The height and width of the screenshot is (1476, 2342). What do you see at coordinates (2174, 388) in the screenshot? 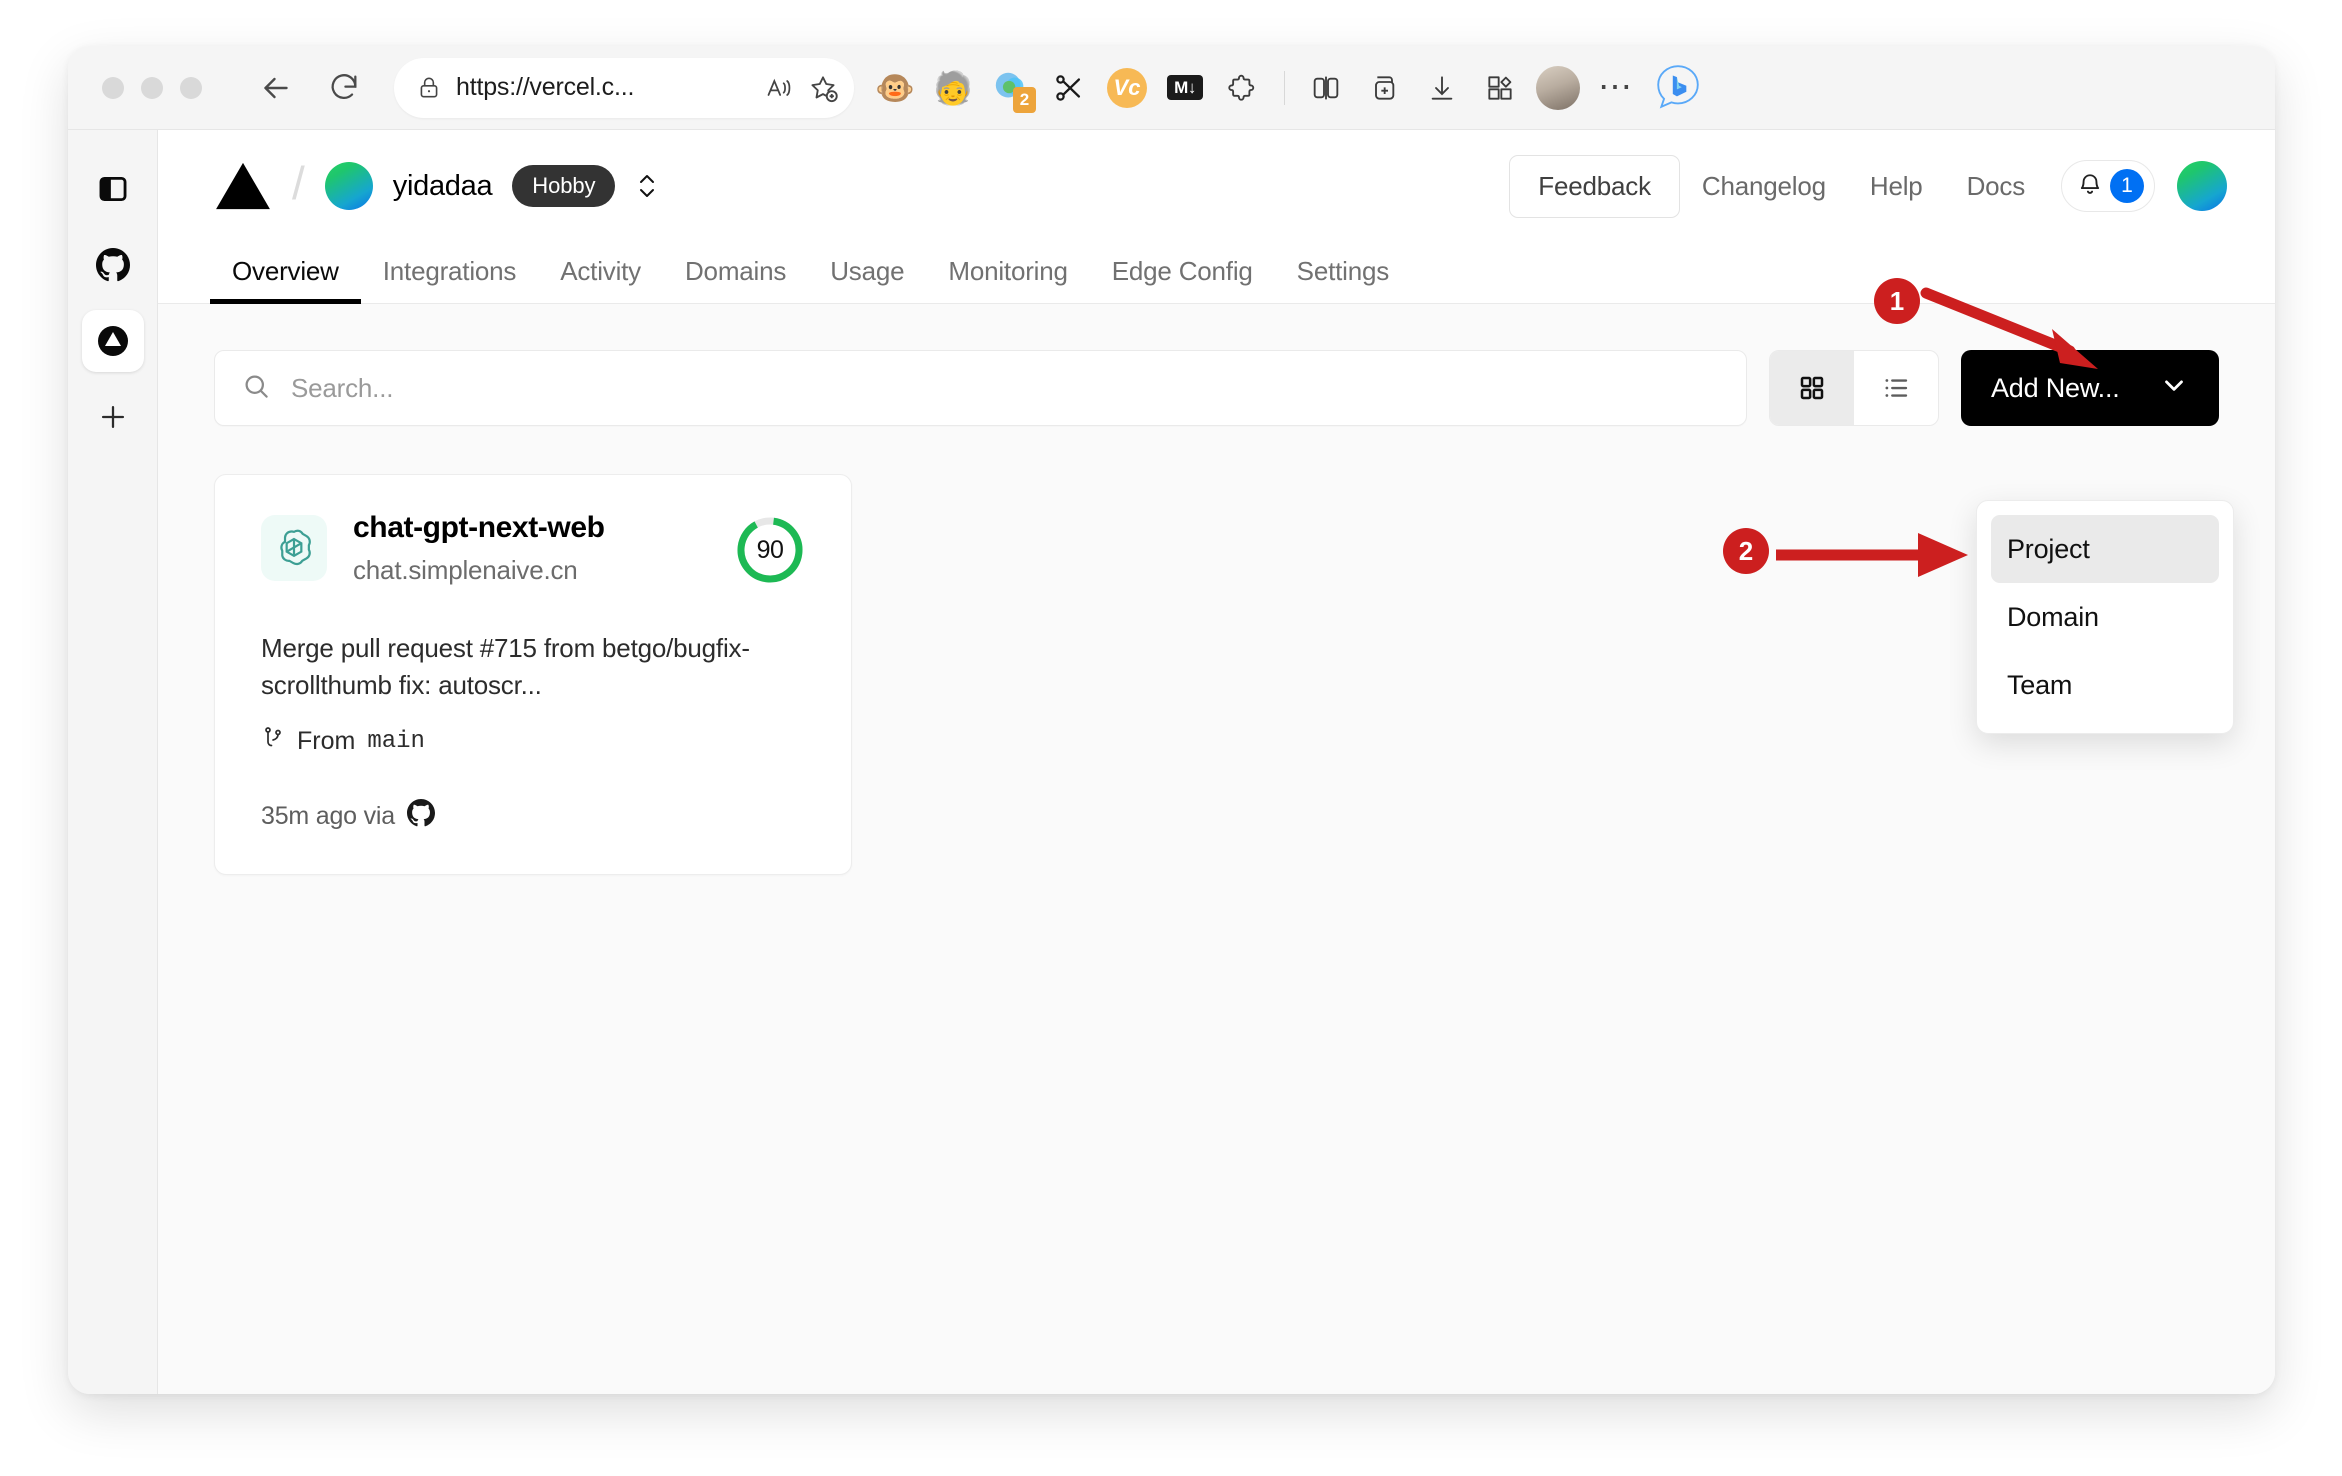
I see `chevron-down-icon` at bounding box center [2174, 388].